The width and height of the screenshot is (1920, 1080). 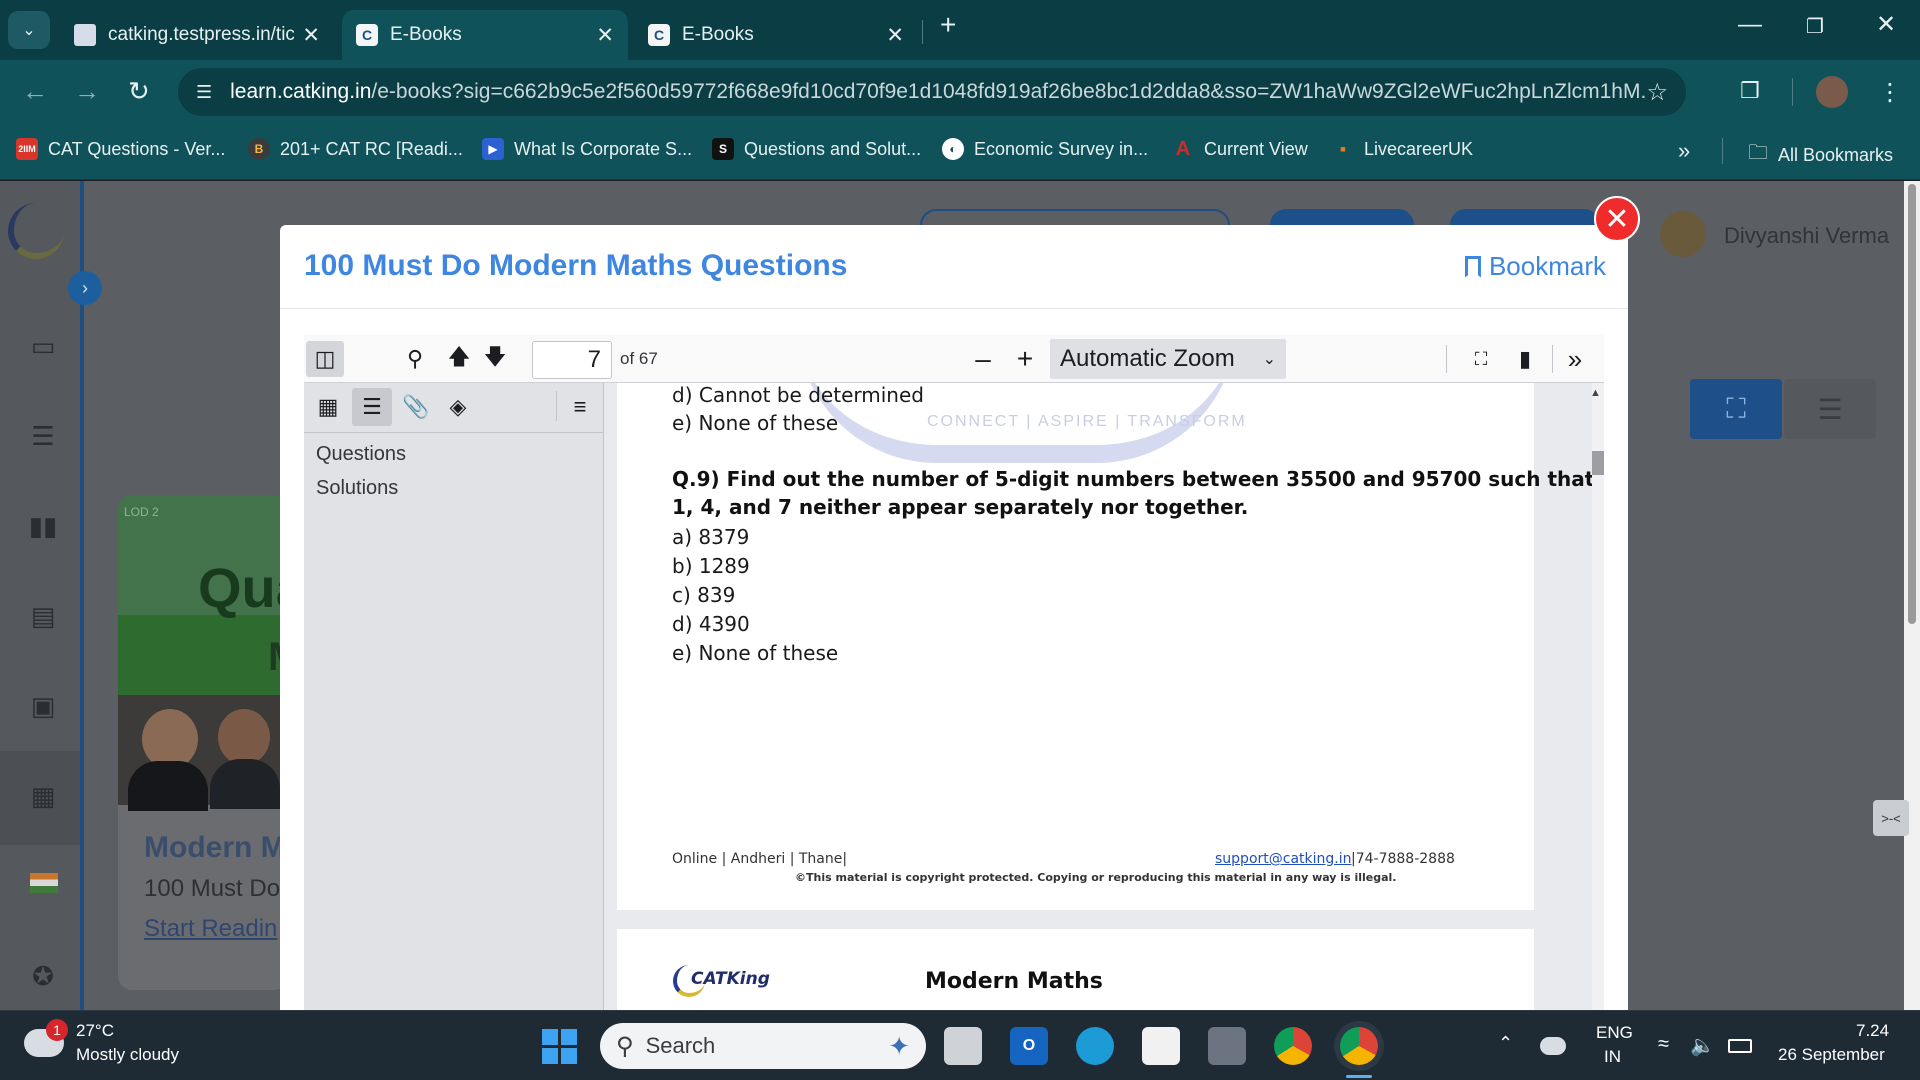 I want to click on option-e: e) None of these, so click(x=755, y=653).